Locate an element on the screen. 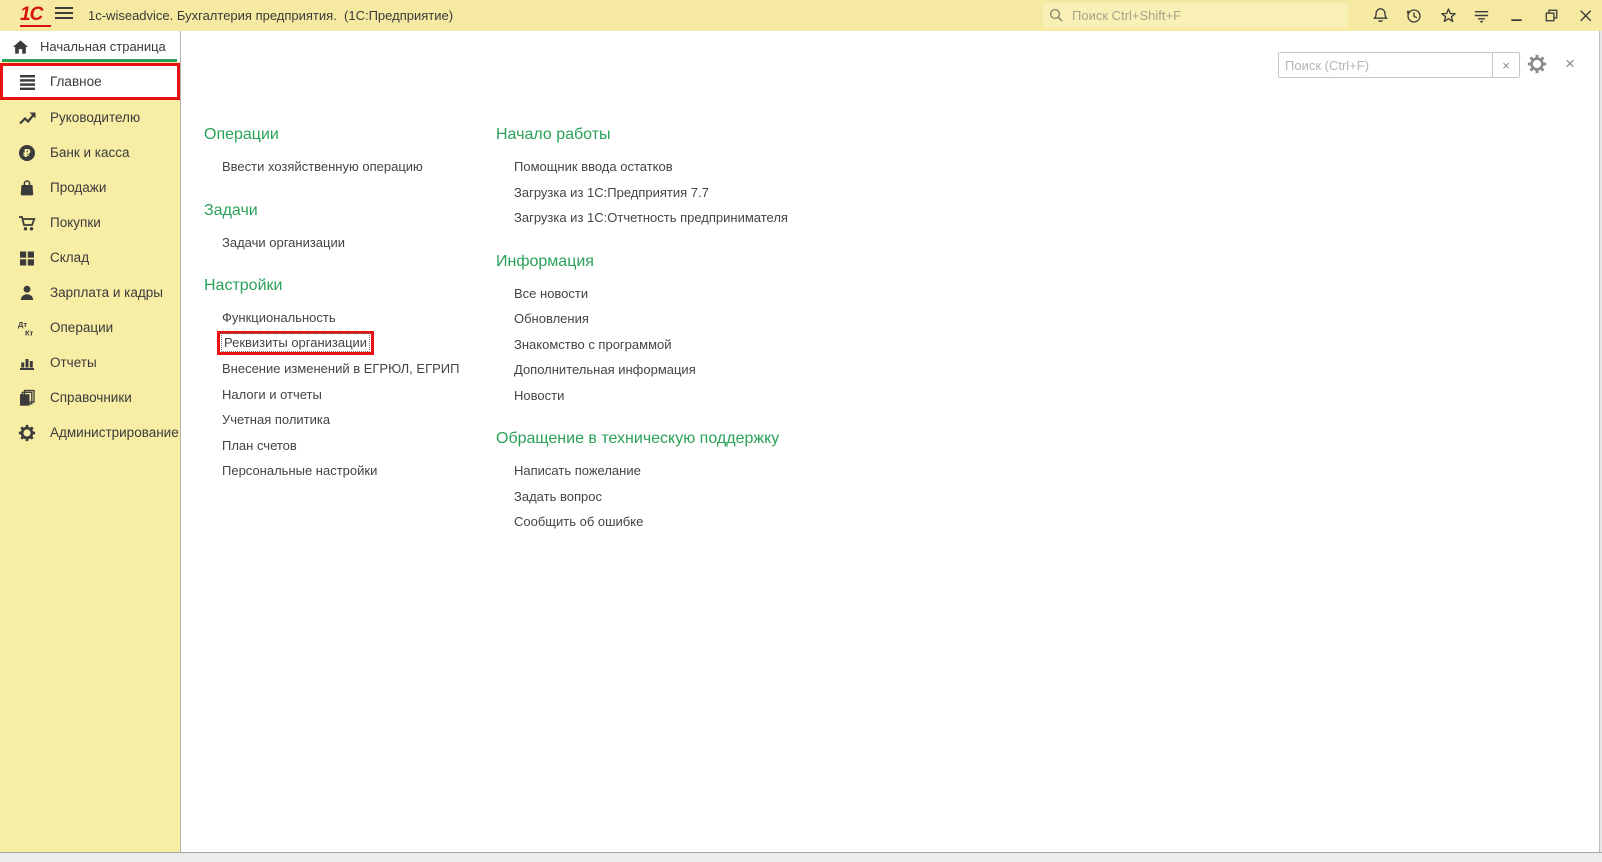 The height and width of the screenshot is (862, 1602). sidebar-item-label: Администрирование is located at coordinates (114, 432).